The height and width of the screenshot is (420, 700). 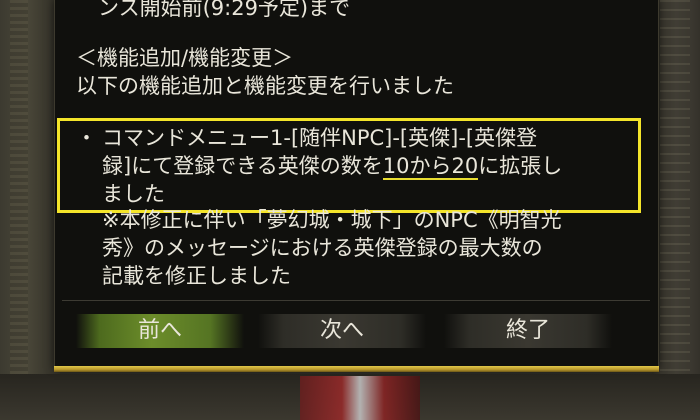 I want to click on message-top-line: ンス開始前(9:29予定)まで, so click(x=224, y=10).